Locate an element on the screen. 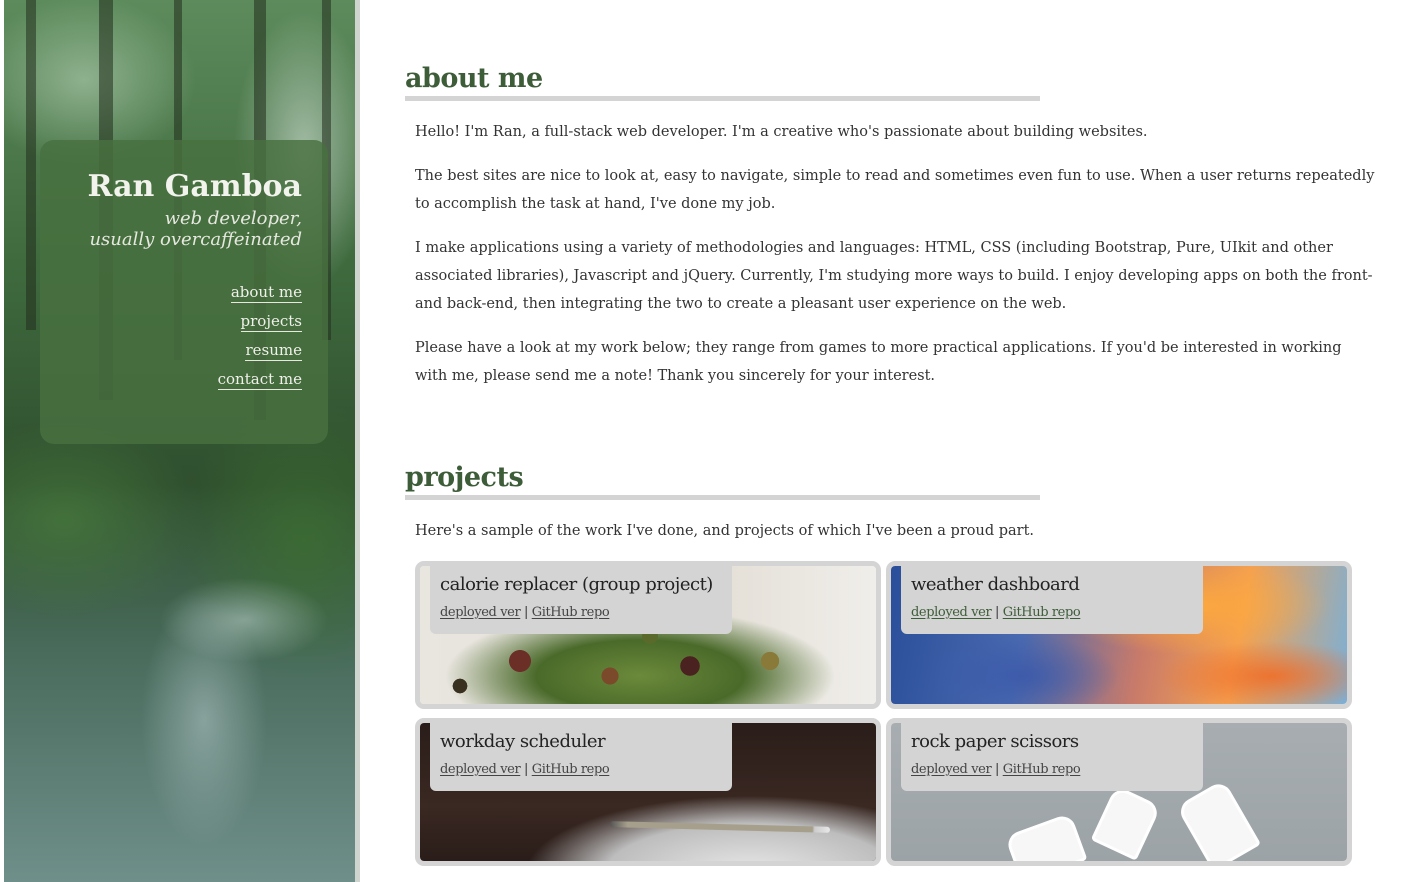  nav-link-about-me: about me is located at coordinates (181, 292).